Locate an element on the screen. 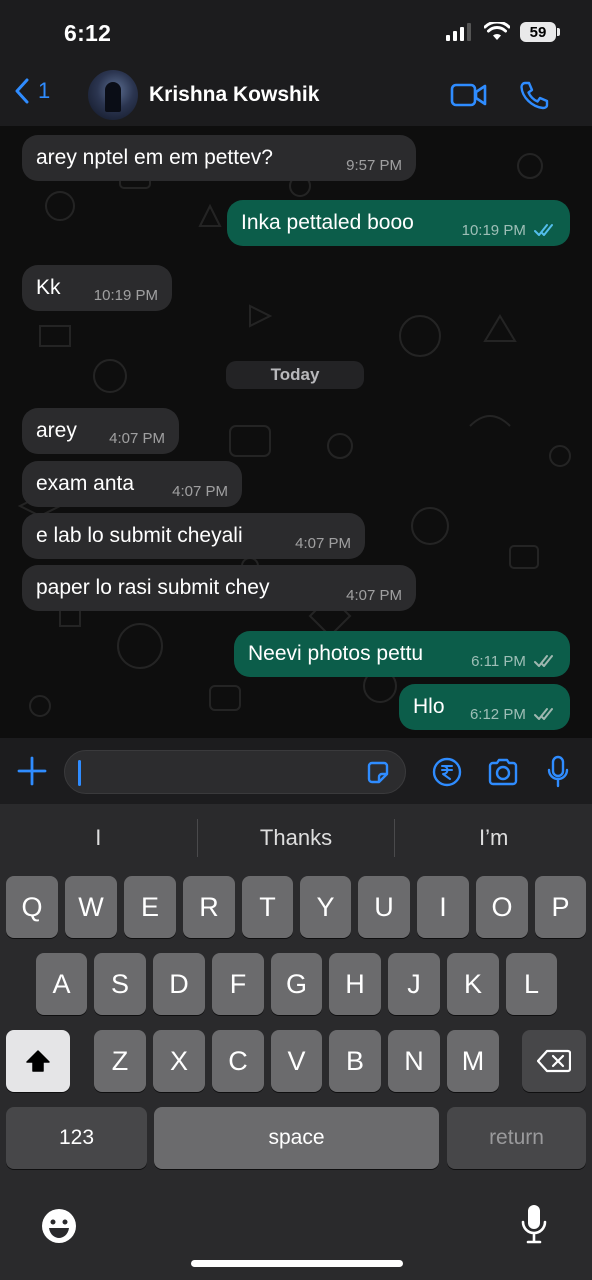 The height and width of the screenshot is (1280, 592). space-key: space is located at coordinates (296, 1138).